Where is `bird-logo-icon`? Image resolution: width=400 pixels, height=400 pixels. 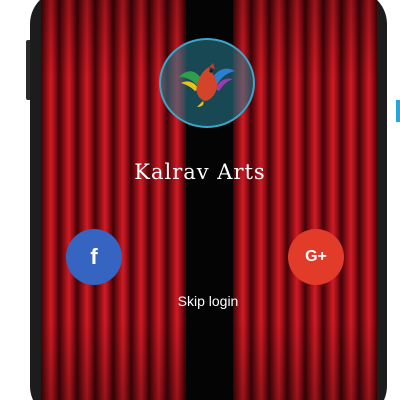 bird-logo-icon is located at coordinates (207, 85).